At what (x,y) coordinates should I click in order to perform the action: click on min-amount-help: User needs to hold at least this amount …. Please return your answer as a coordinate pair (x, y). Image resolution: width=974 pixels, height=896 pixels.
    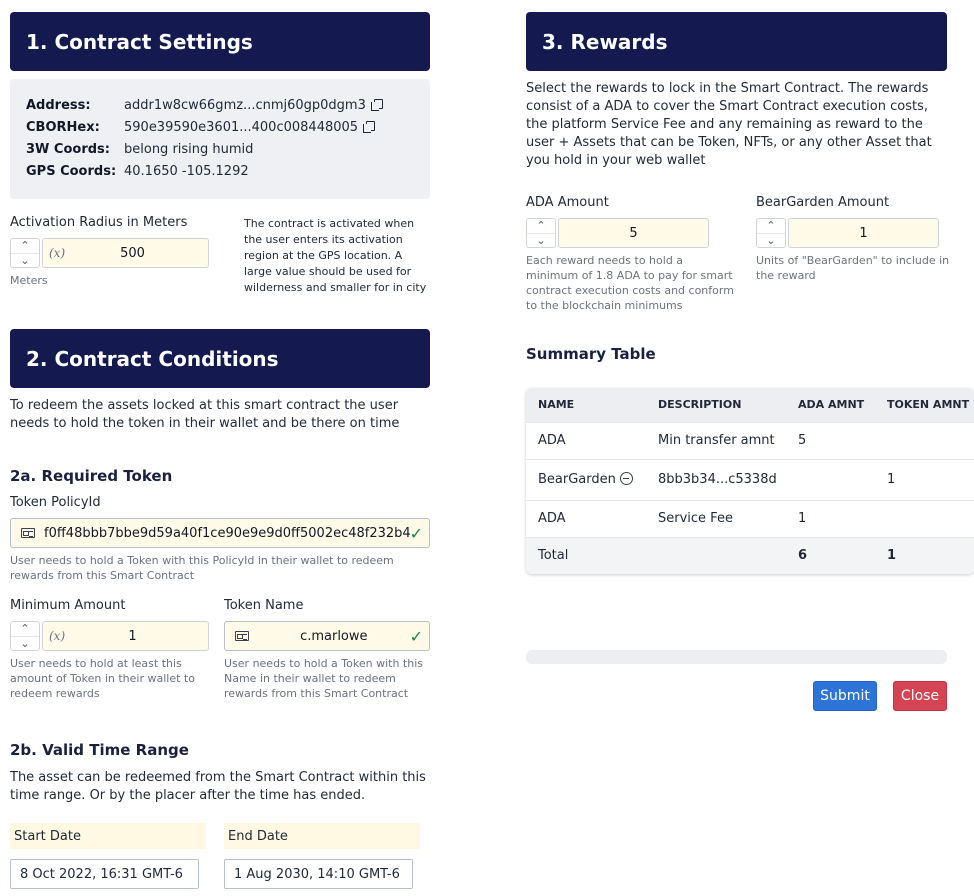
    Looking at the image, I should click on (102, 678).